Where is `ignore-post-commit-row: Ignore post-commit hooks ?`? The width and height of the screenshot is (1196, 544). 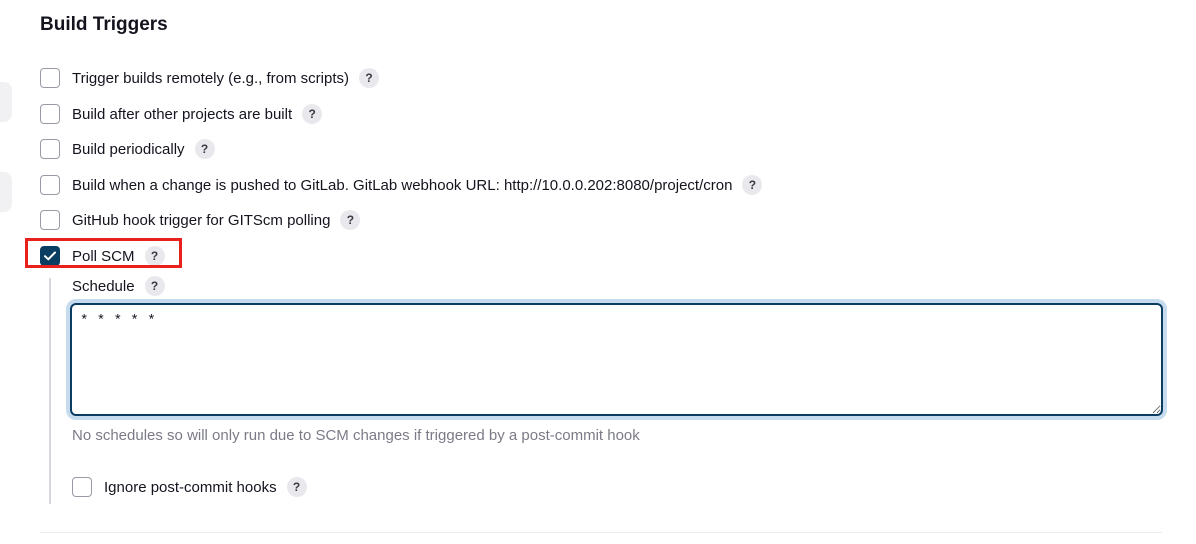 ignore-post-commit-row: Ignore post-commit hooks ? is located at coordinates (189, 487).